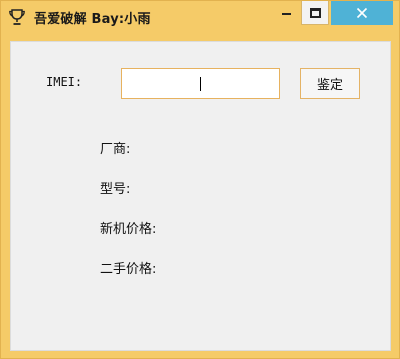 Image resolution: width=400 pixels, height=359 pixels. I want to click on model-label: 型号:, so click(115, 189).